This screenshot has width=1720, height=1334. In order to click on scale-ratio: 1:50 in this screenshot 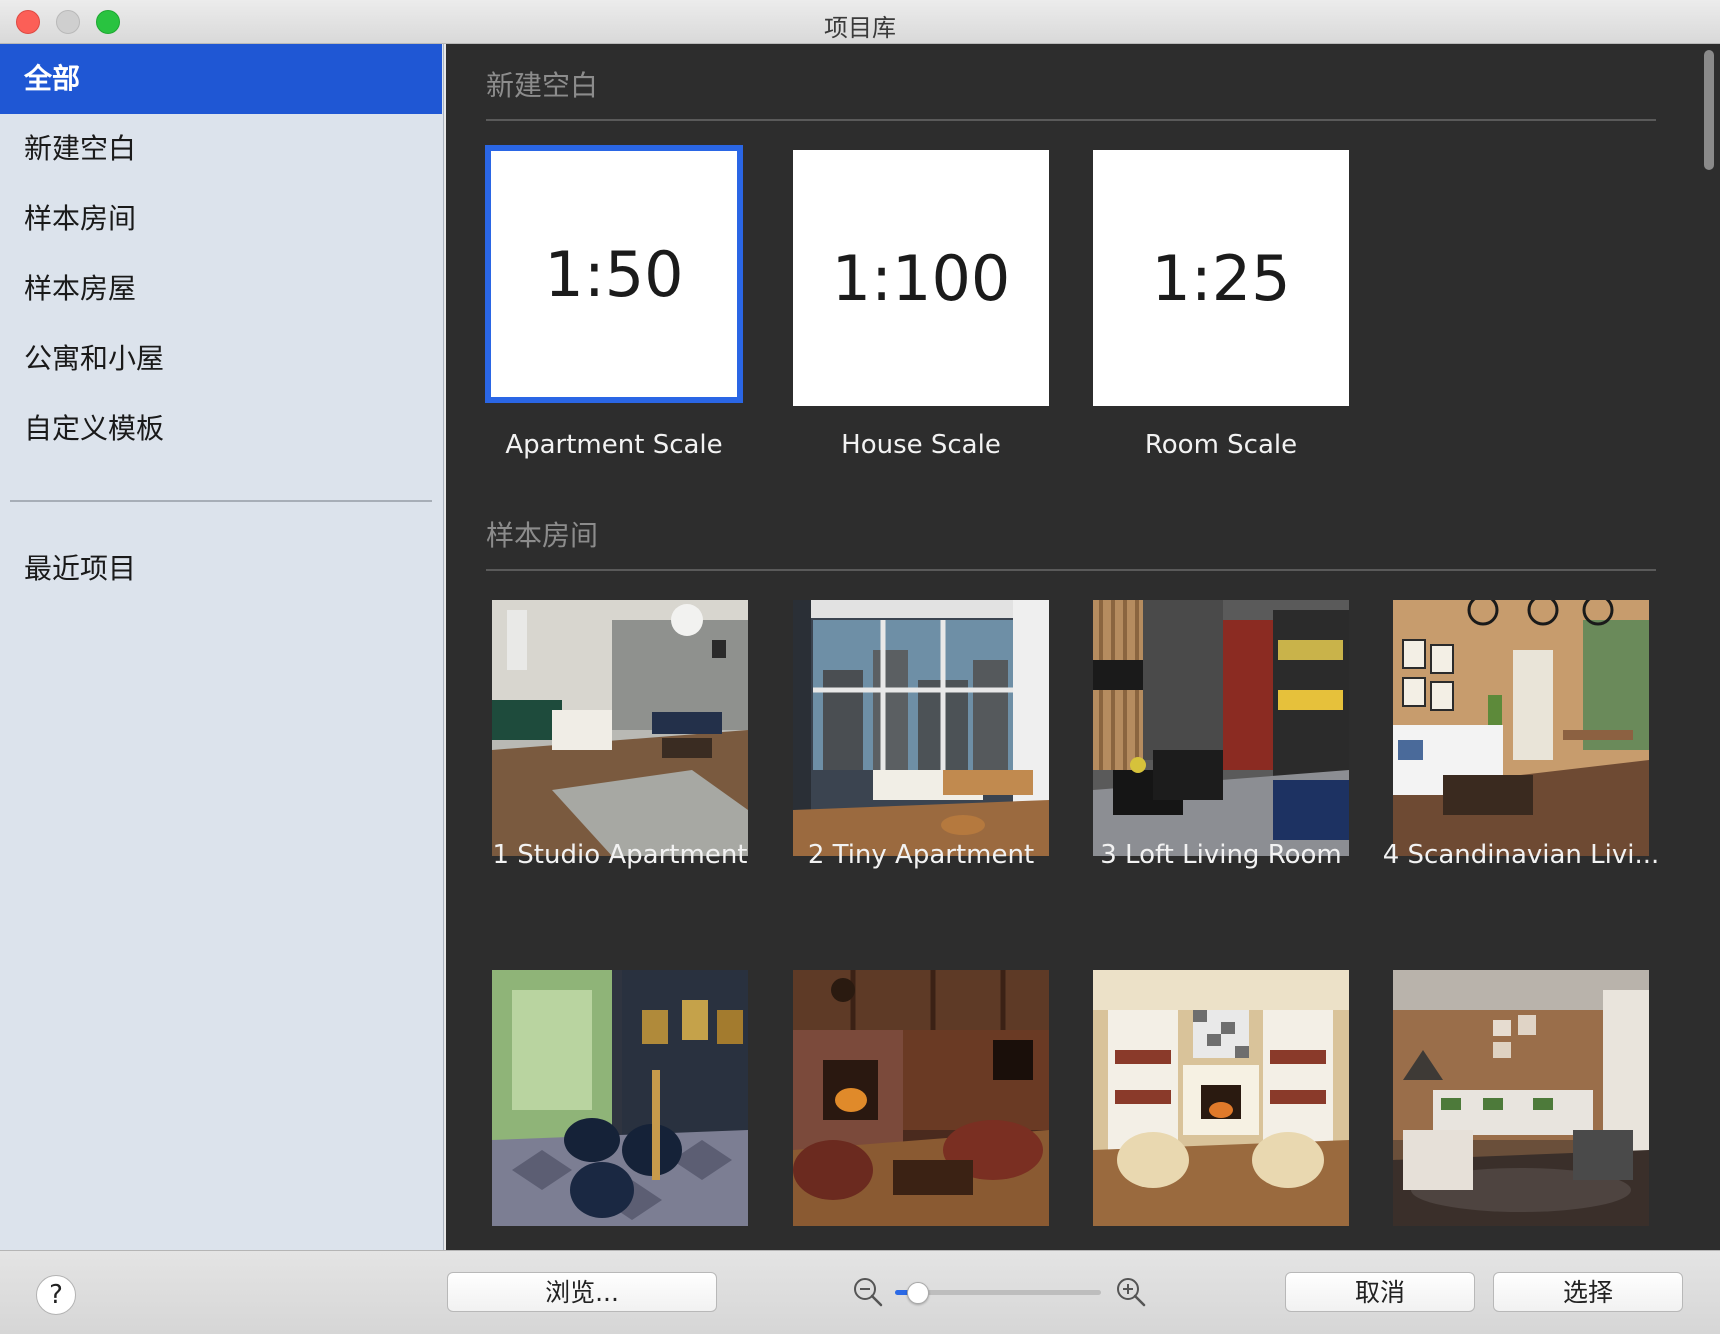, I will do `click(614, 274)`.